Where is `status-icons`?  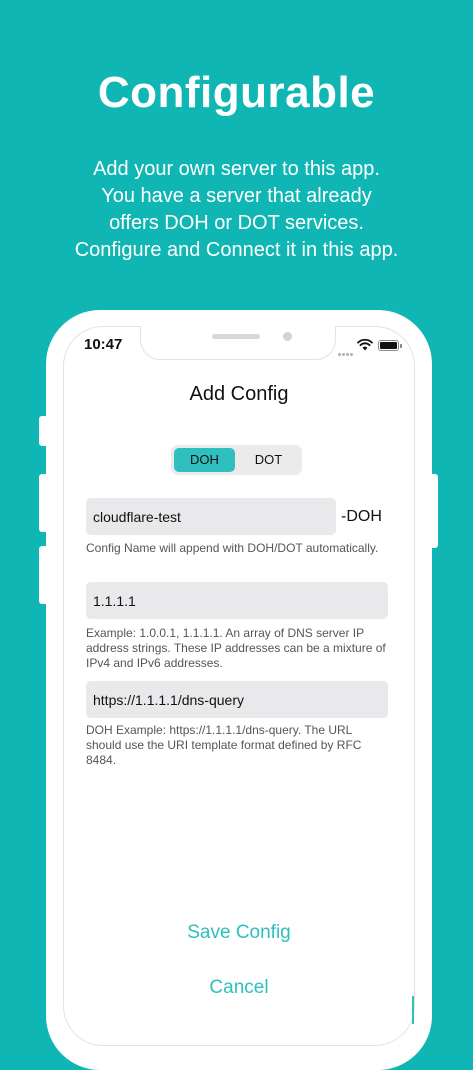
status-icons is located at coordinates (370, 347).